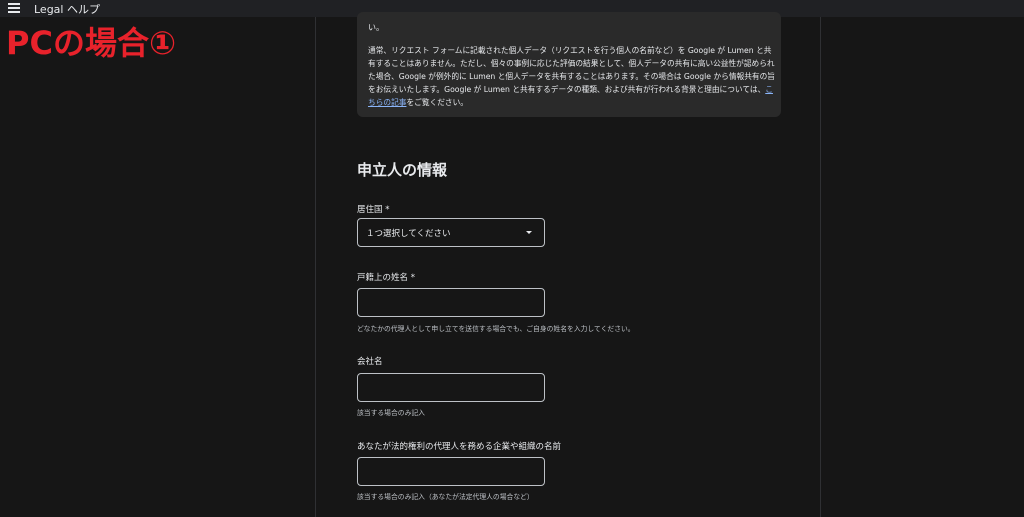 The height and width of the screenshot is (517, 1024). Describe the element at coordinates (376, 27) in the screenshot. I see `notice-top-fragment: い。` at that location.